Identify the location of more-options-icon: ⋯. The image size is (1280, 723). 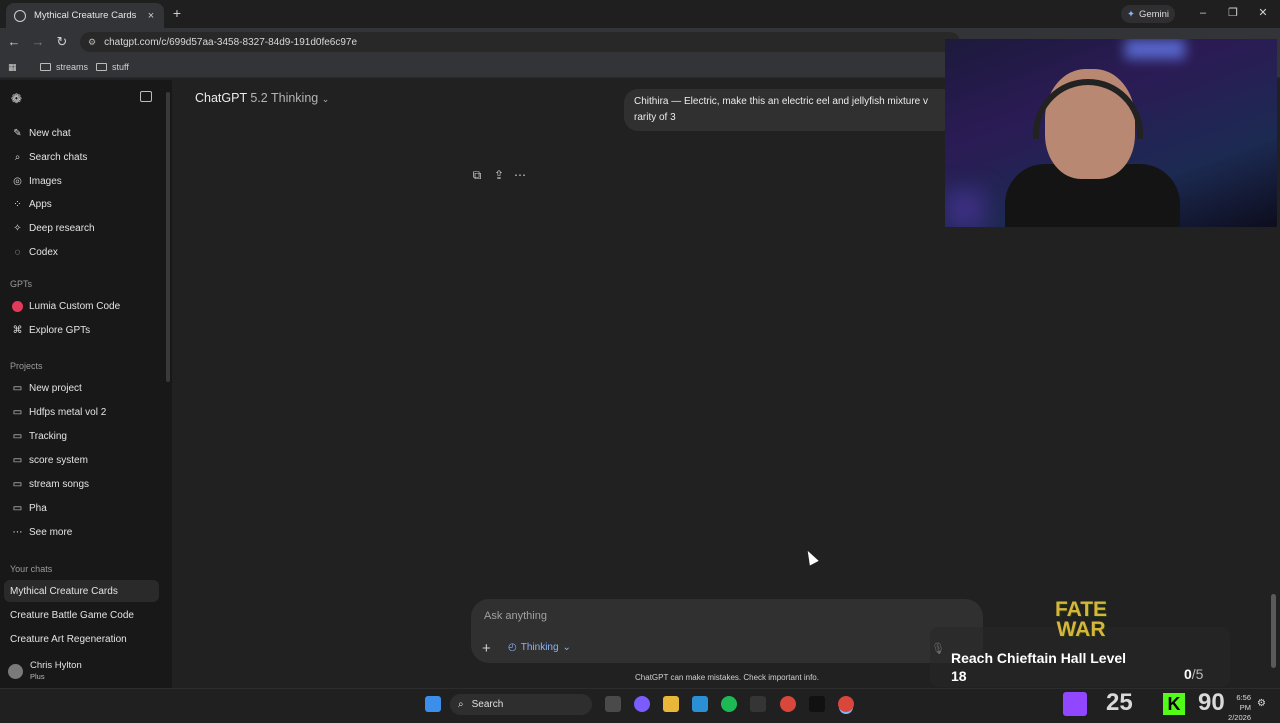
(520, 175).